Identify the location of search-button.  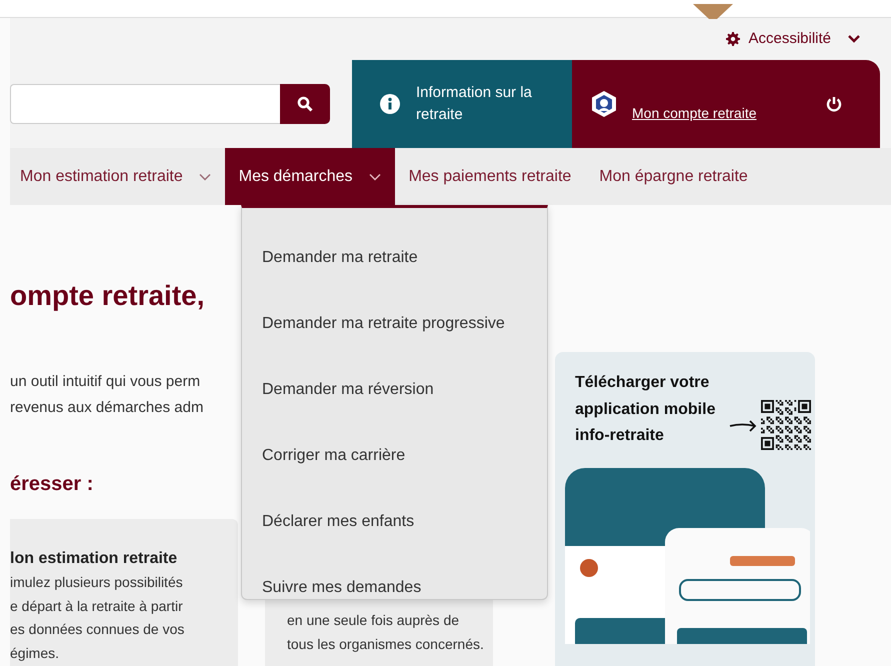
(305, 104).